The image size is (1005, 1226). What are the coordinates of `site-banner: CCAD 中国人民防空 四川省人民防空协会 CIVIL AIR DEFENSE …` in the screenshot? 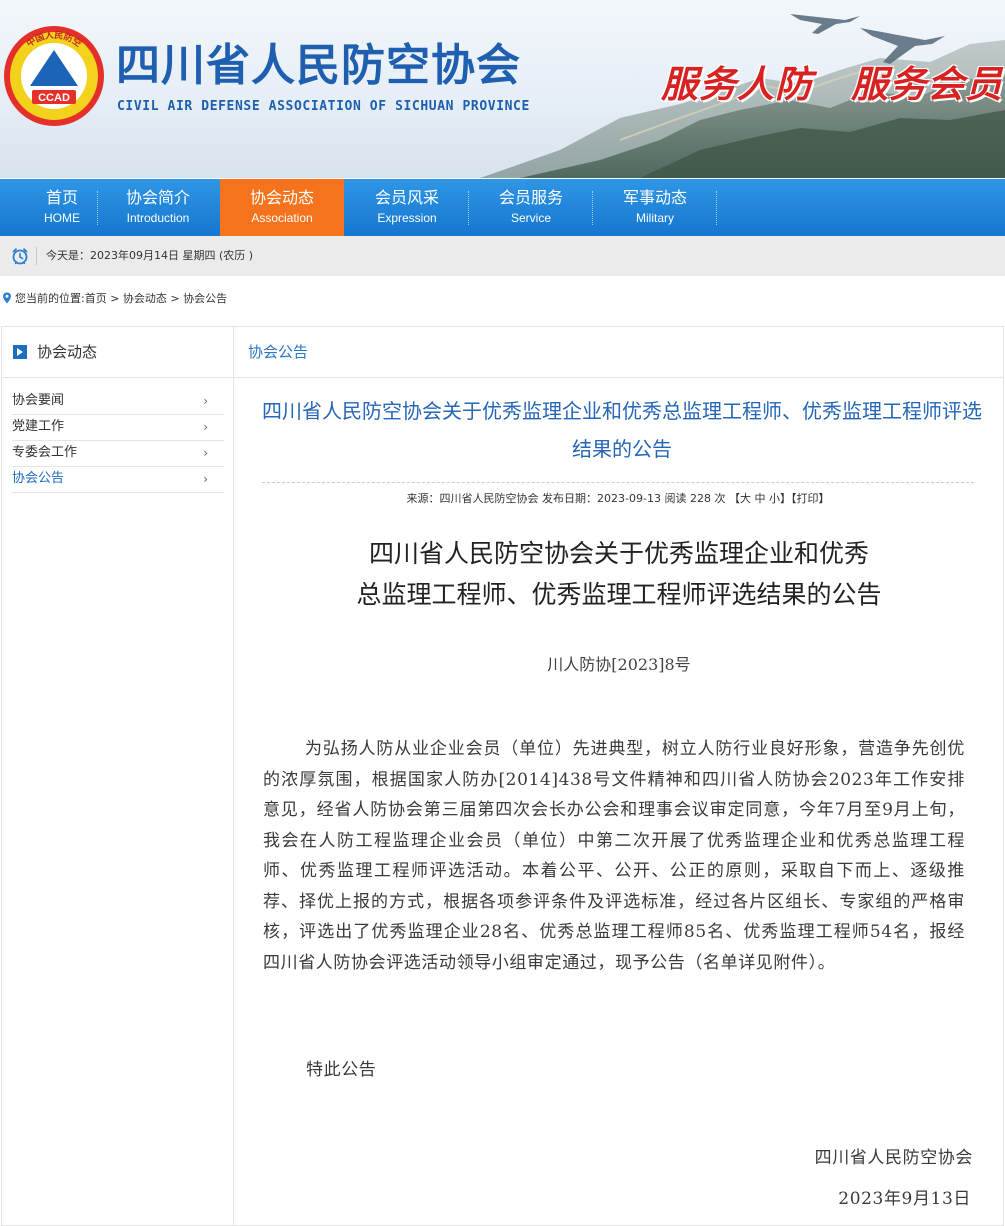 It's located at (502, 89).